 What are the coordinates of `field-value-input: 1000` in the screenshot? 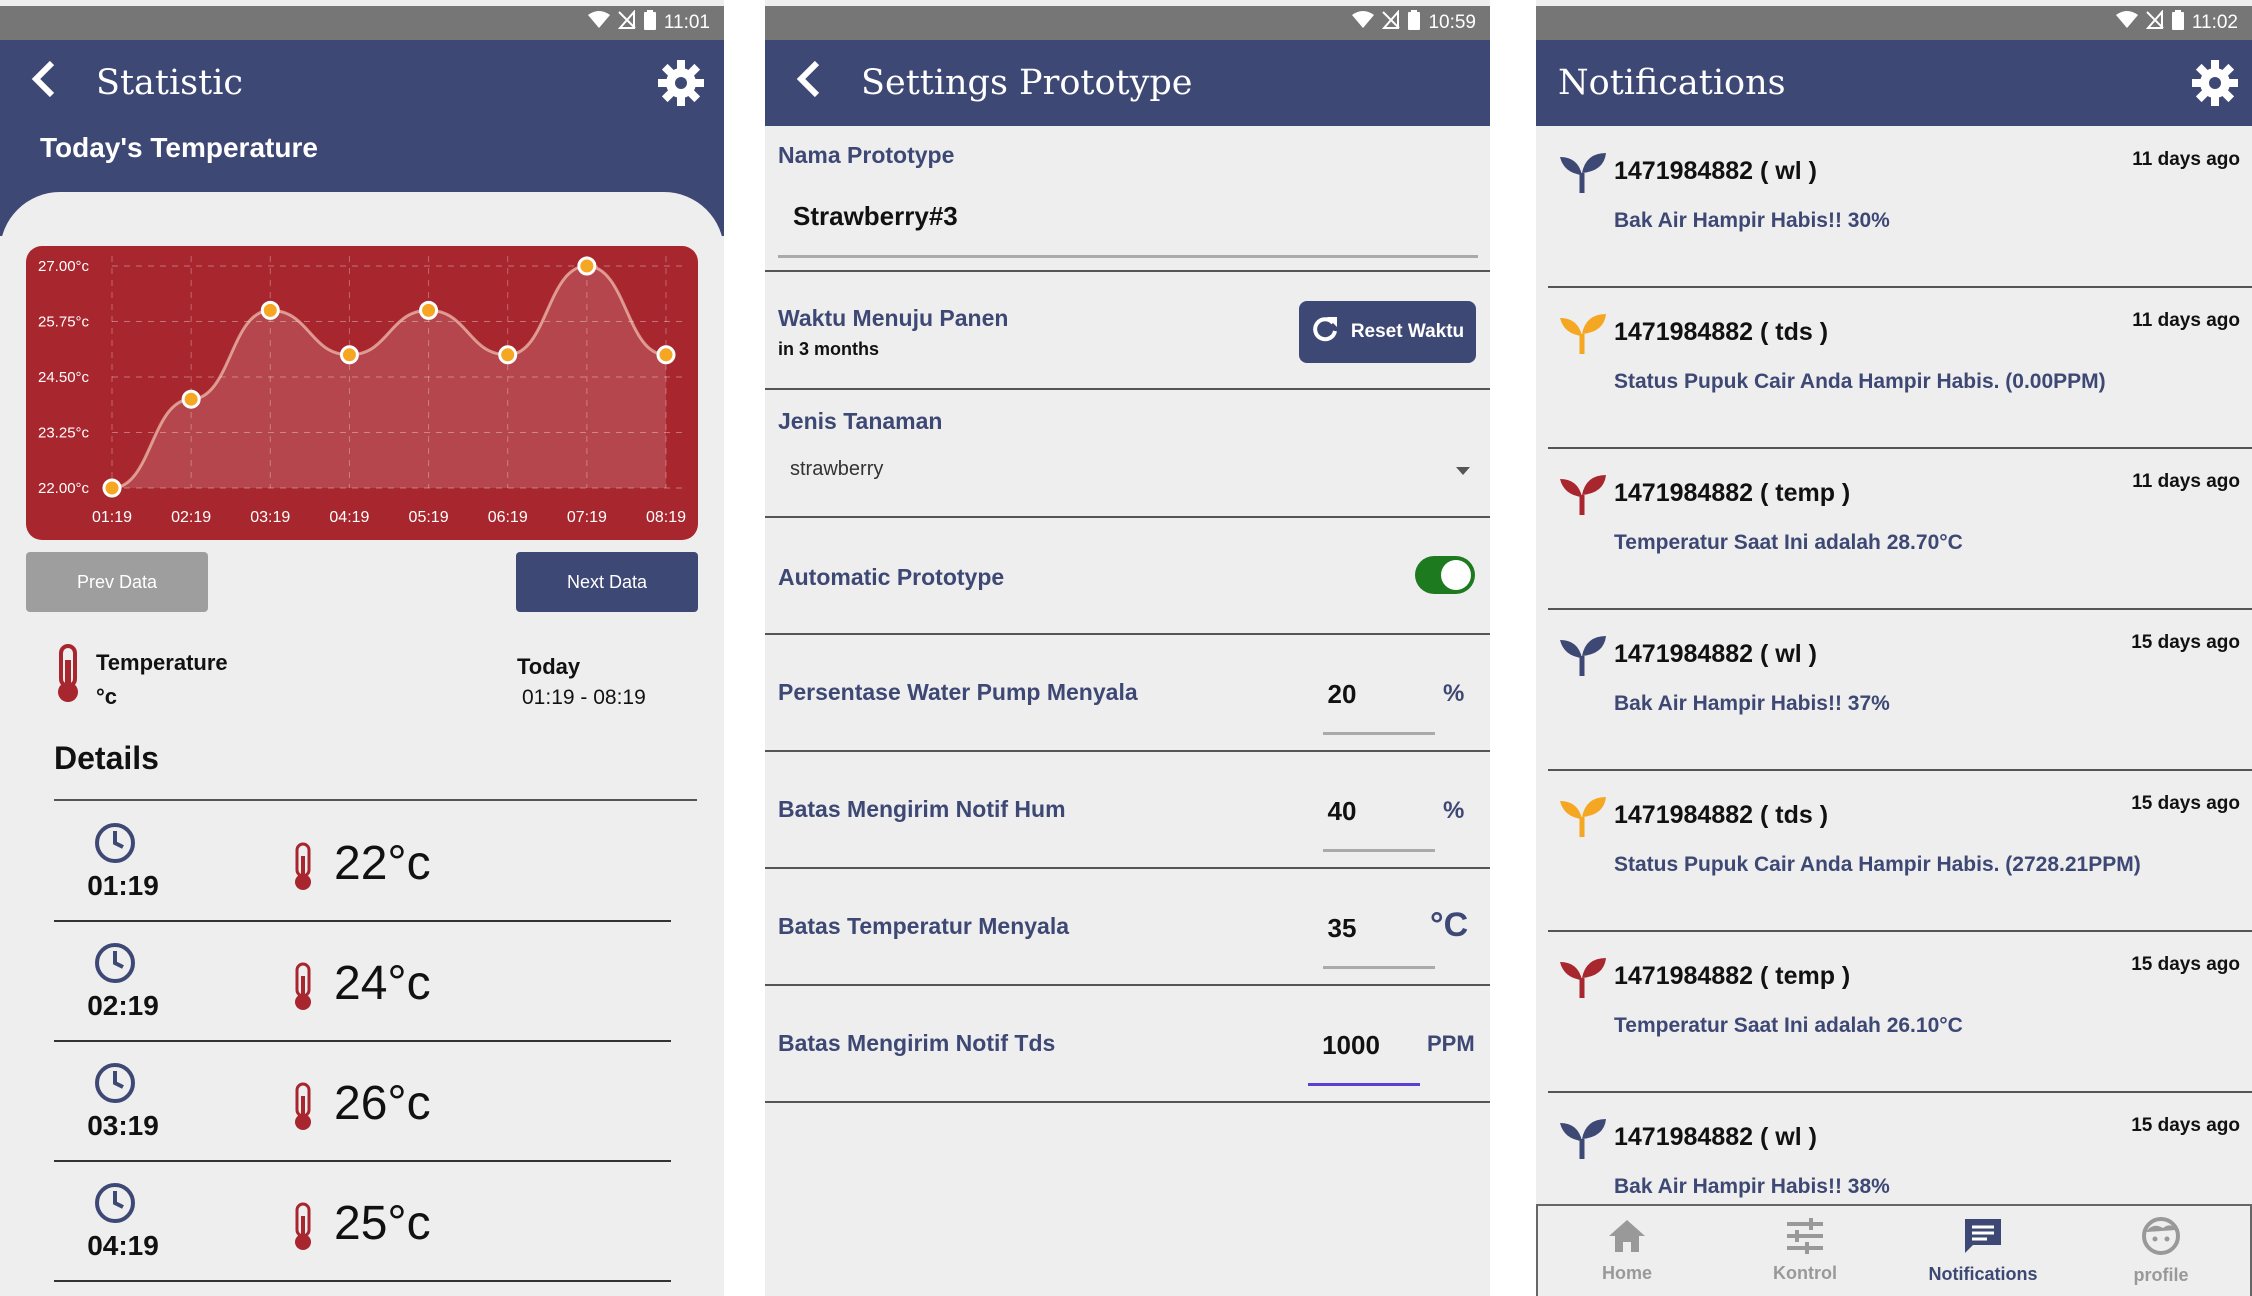 It's located at (1351, 1045).